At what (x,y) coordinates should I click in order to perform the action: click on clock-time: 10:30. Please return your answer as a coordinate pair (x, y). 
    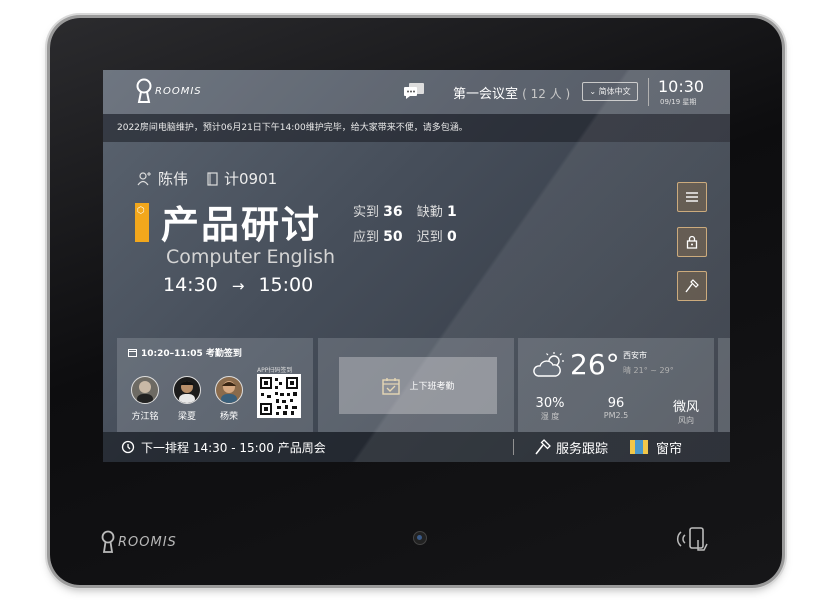
    Looking at the image, I should click on (681, 86).